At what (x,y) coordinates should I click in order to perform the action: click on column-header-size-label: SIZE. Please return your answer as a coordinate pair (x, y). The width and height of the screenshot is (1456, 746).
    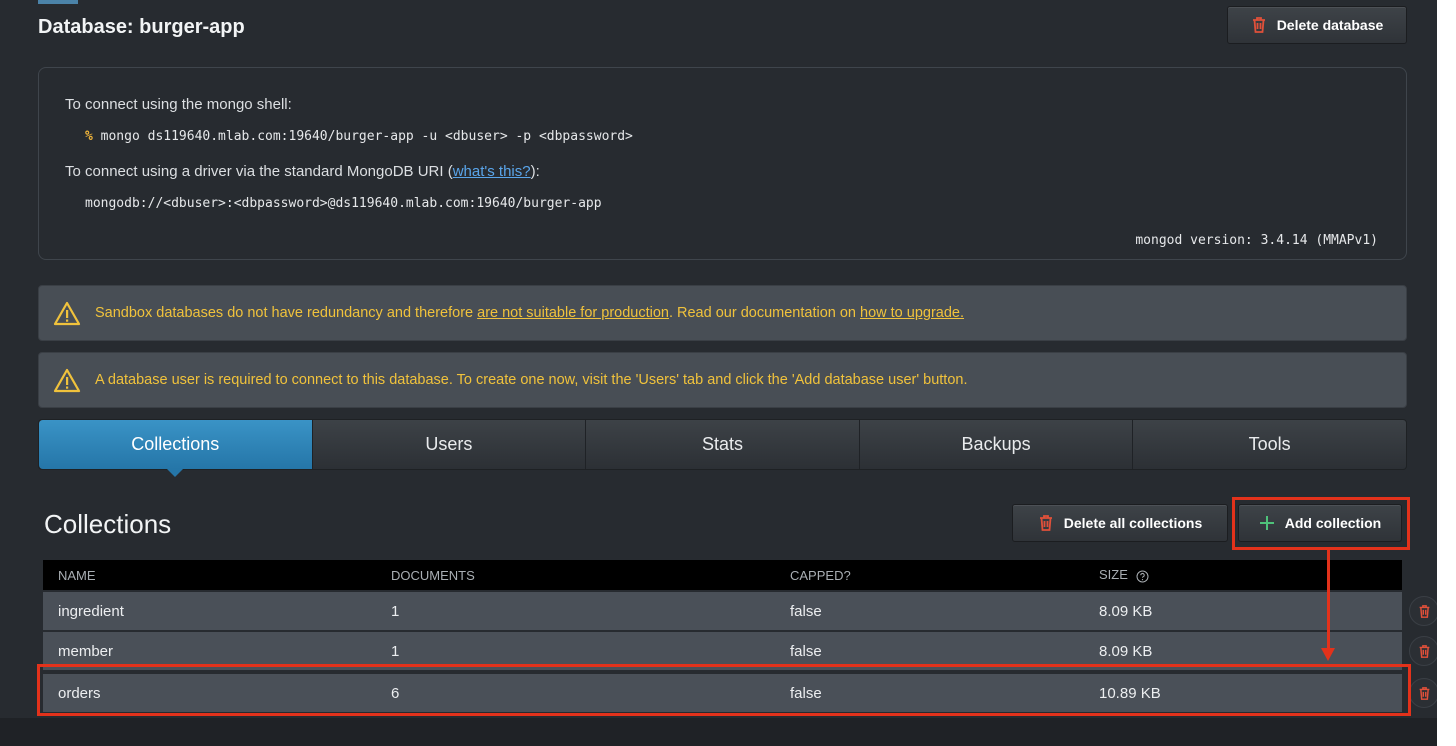
    Looking at the image, I should click on (1113, 575).